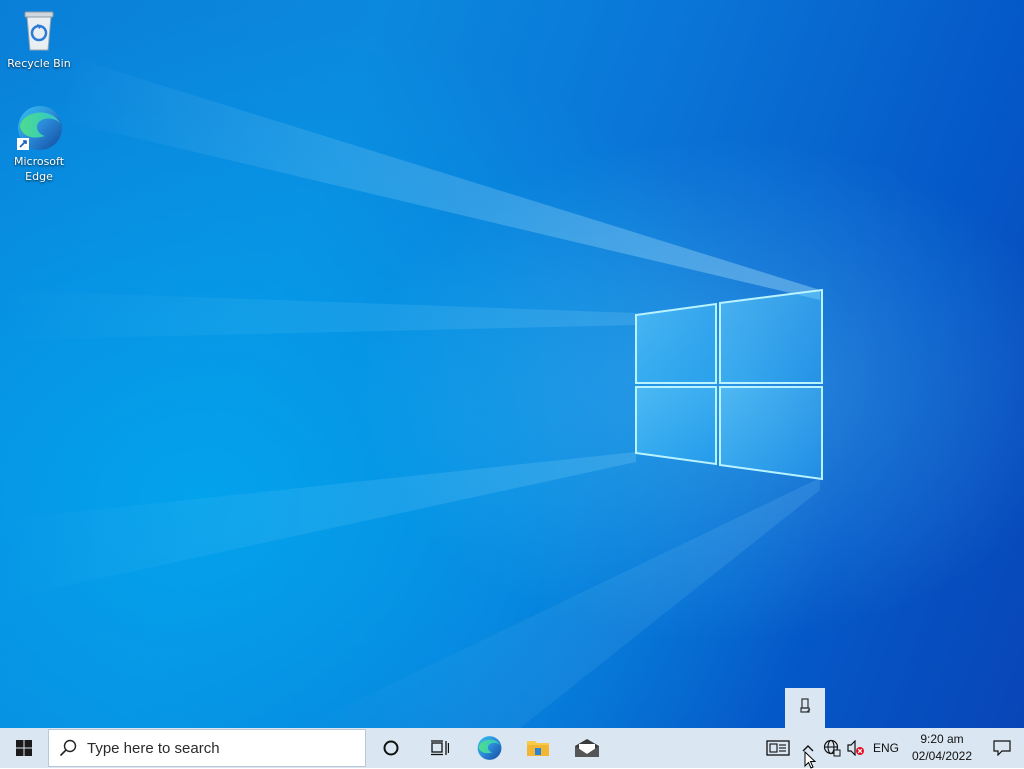  I want to click on search-icon, so click(68, 748).